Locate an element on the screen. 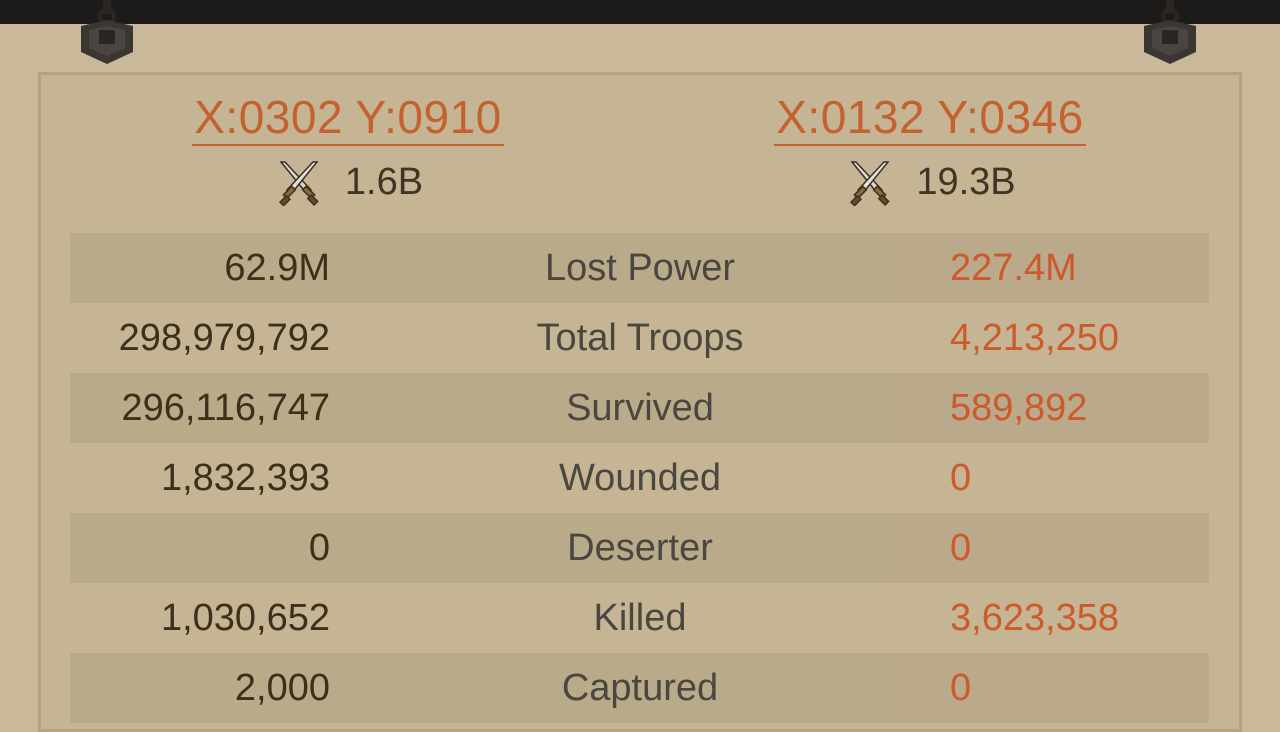 This screenshot has height=732, width=1280. stat-row-captured: 2,000 Captured 0 is located at coordinates (639, 688).